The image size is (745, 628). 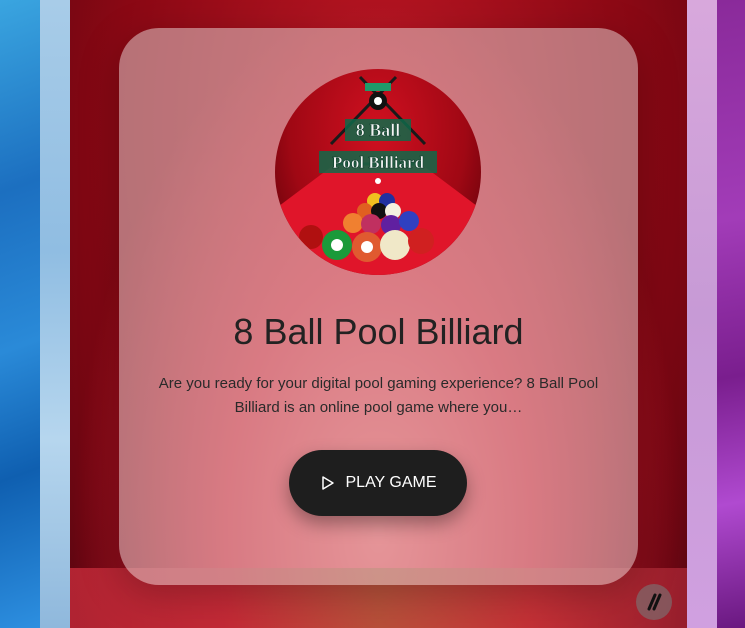 I want to click on play-game-button: PLAY GAME, so click(x=378, y=483).